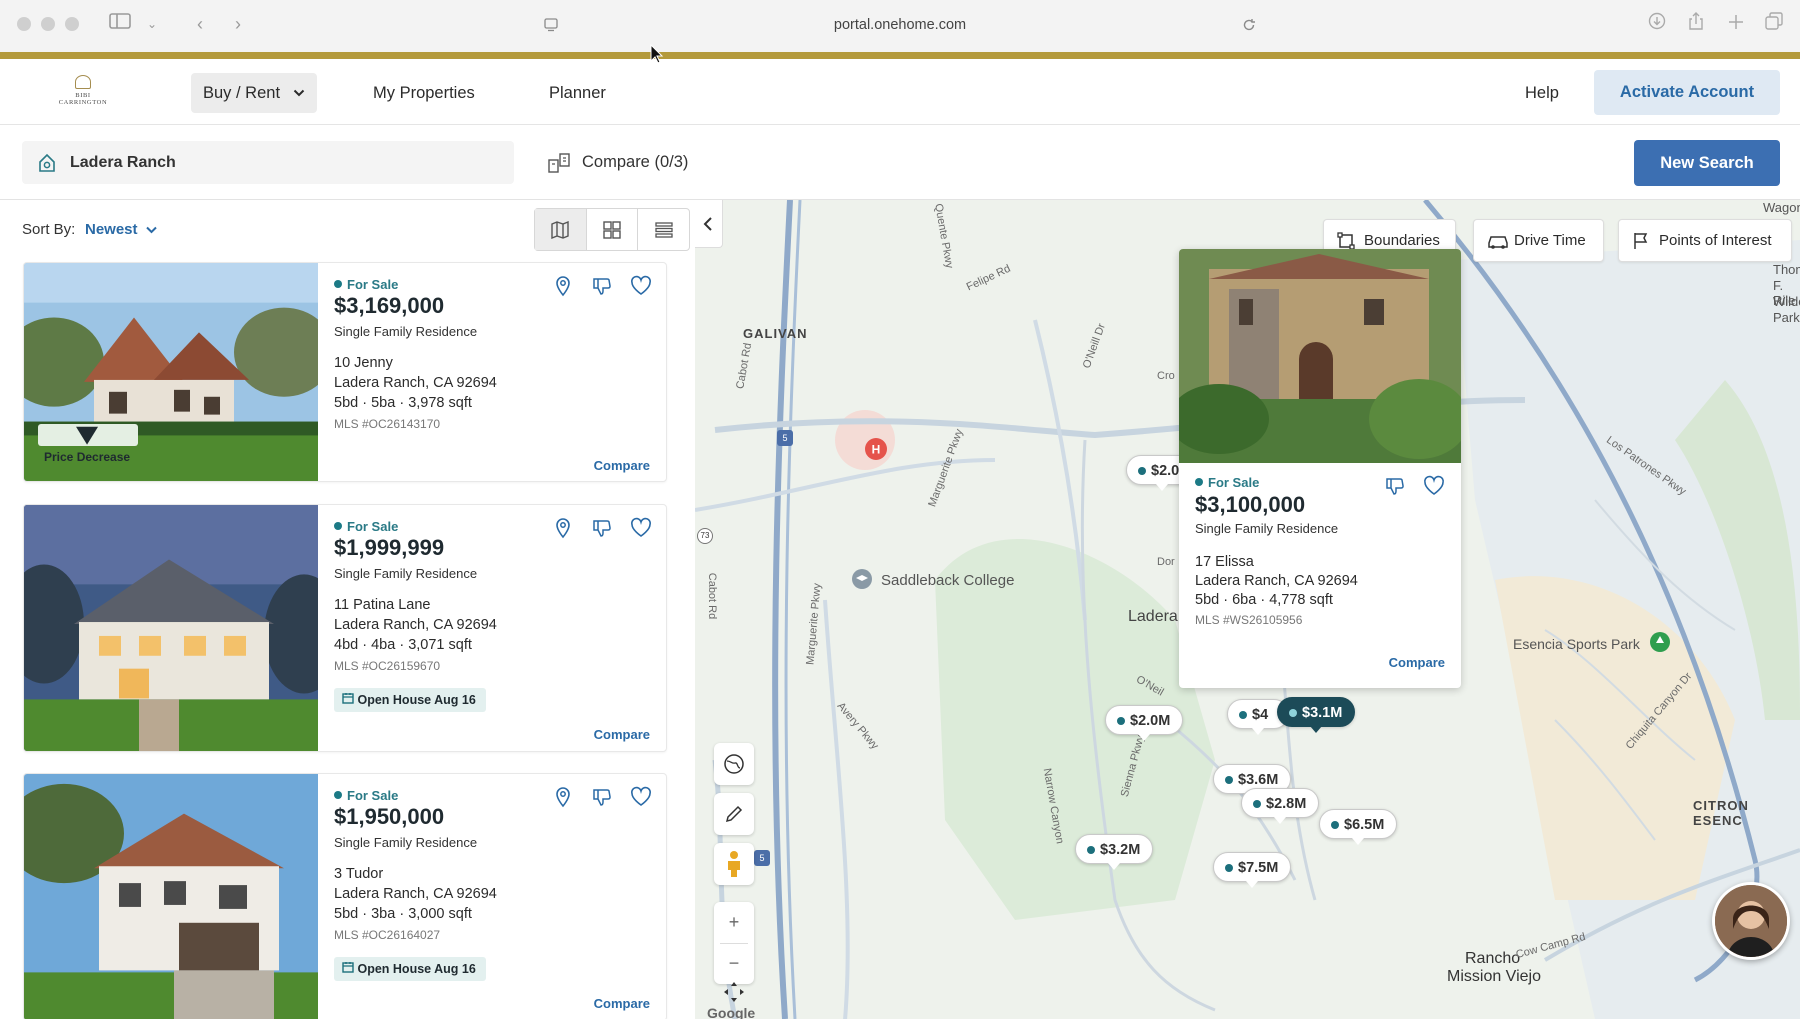 This screenshot has height=1019, width=1800. What do you see at coordinates (48, 24) in the screenshot?
I see `minimize-window-button` at bounding box center [48, 24].